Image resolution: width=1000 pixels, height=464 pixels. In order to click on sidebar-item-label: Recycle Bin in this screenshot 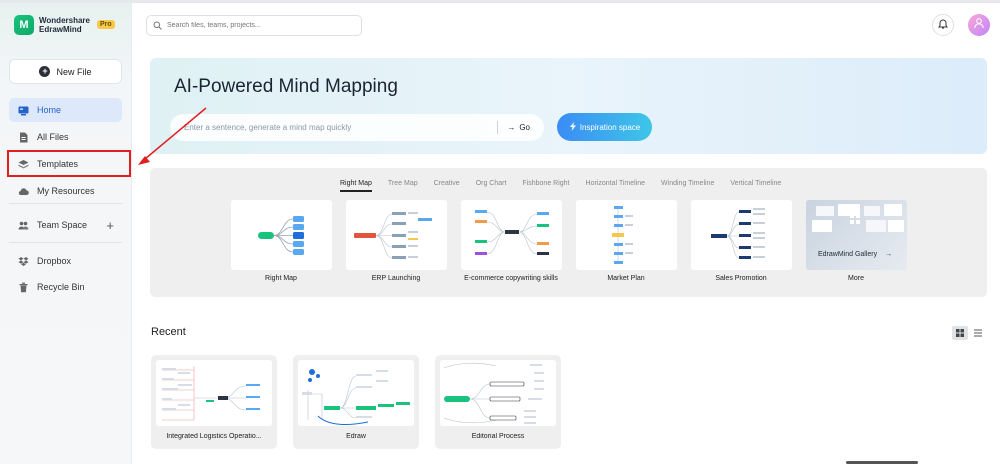, I will do `click(61, 287)`.